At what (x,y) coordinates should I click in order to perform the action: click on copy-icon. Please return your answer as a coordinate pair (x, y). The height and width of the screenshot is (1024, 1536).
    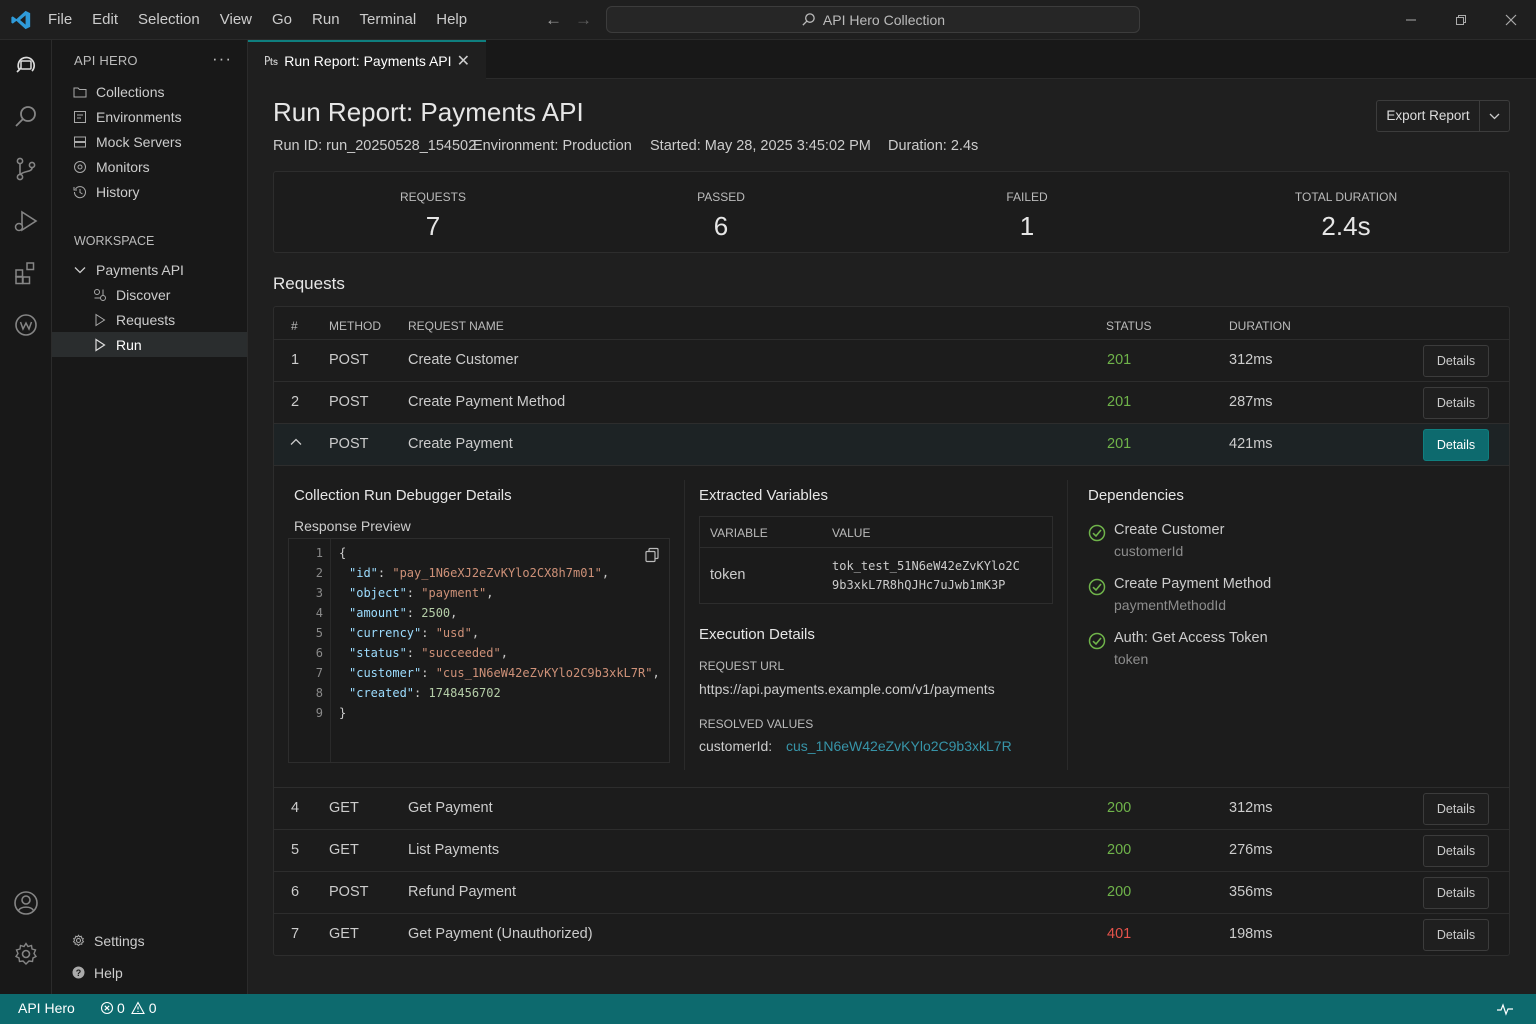
    Looking at the image, I should click on (652, 556).